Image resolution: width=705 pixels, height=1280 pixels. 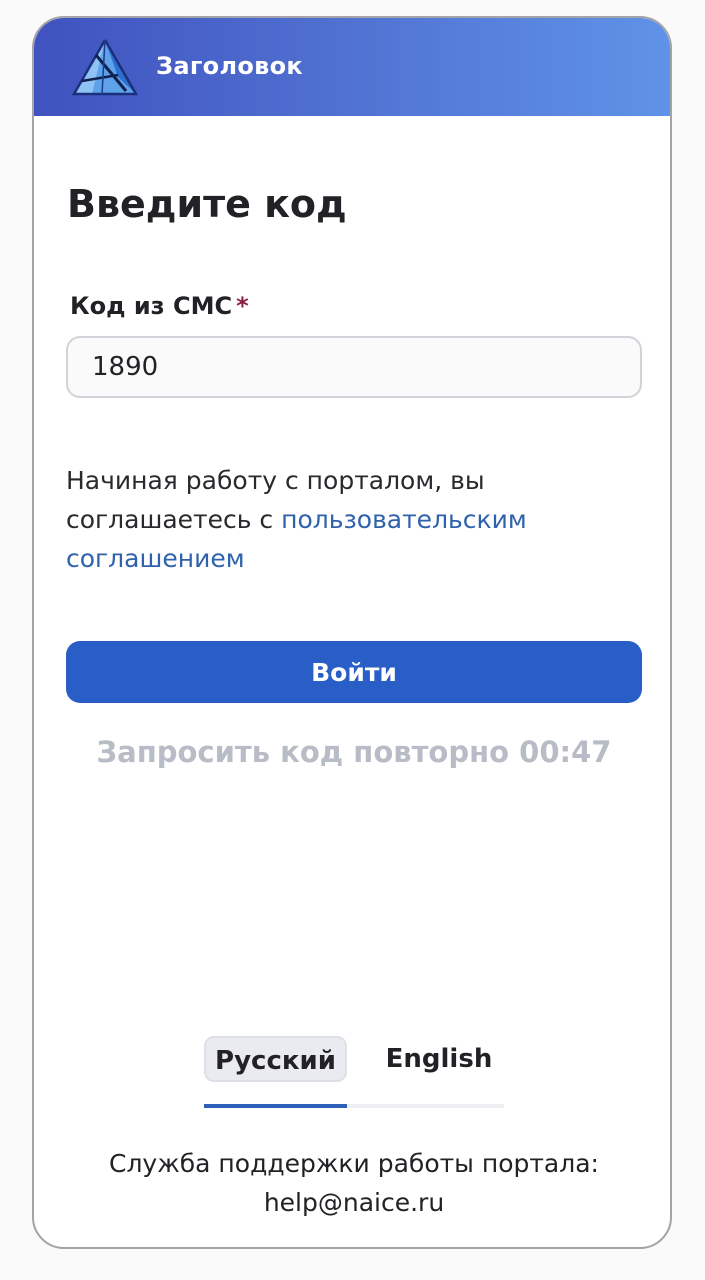 I want to click on language-tab-track, so click(x=354, y=1106).